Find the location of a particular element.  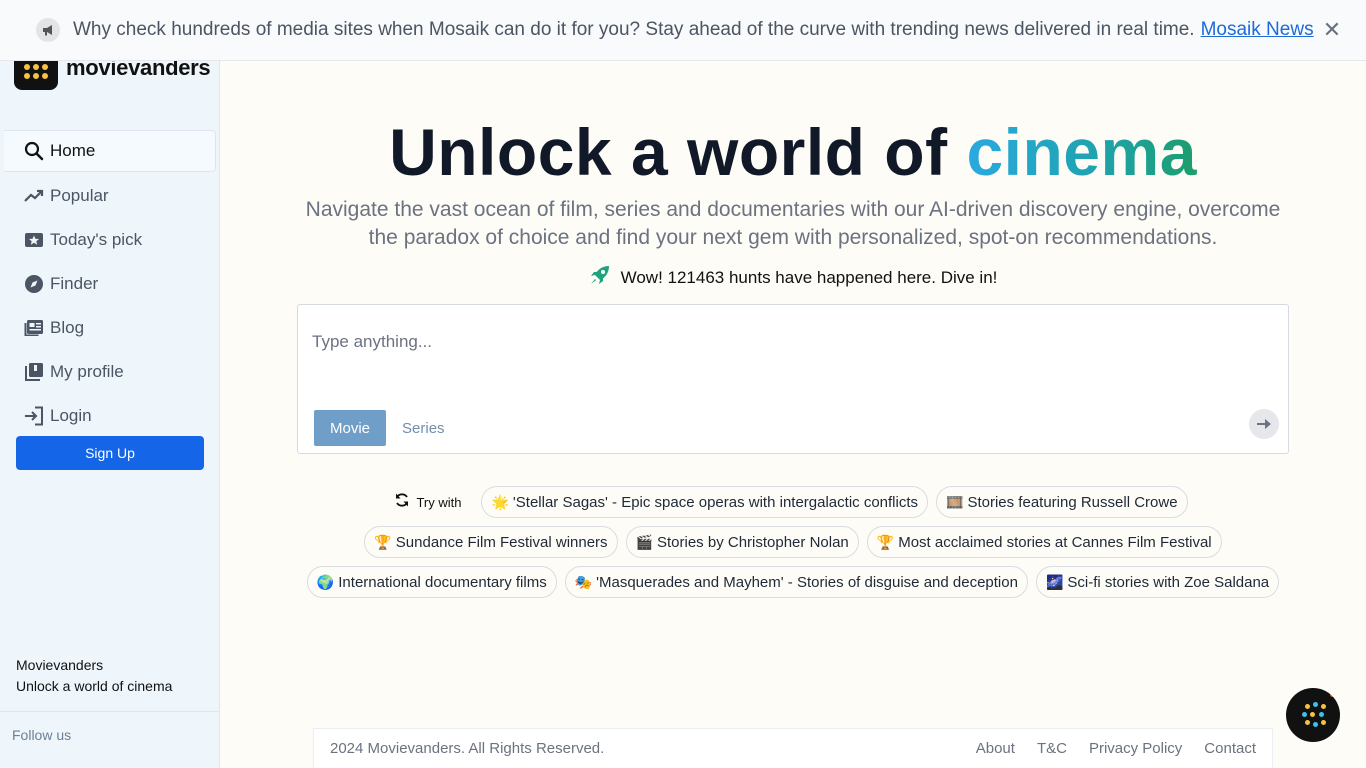

sidebar-item-label: Popular is located at coordinates (79, 195).